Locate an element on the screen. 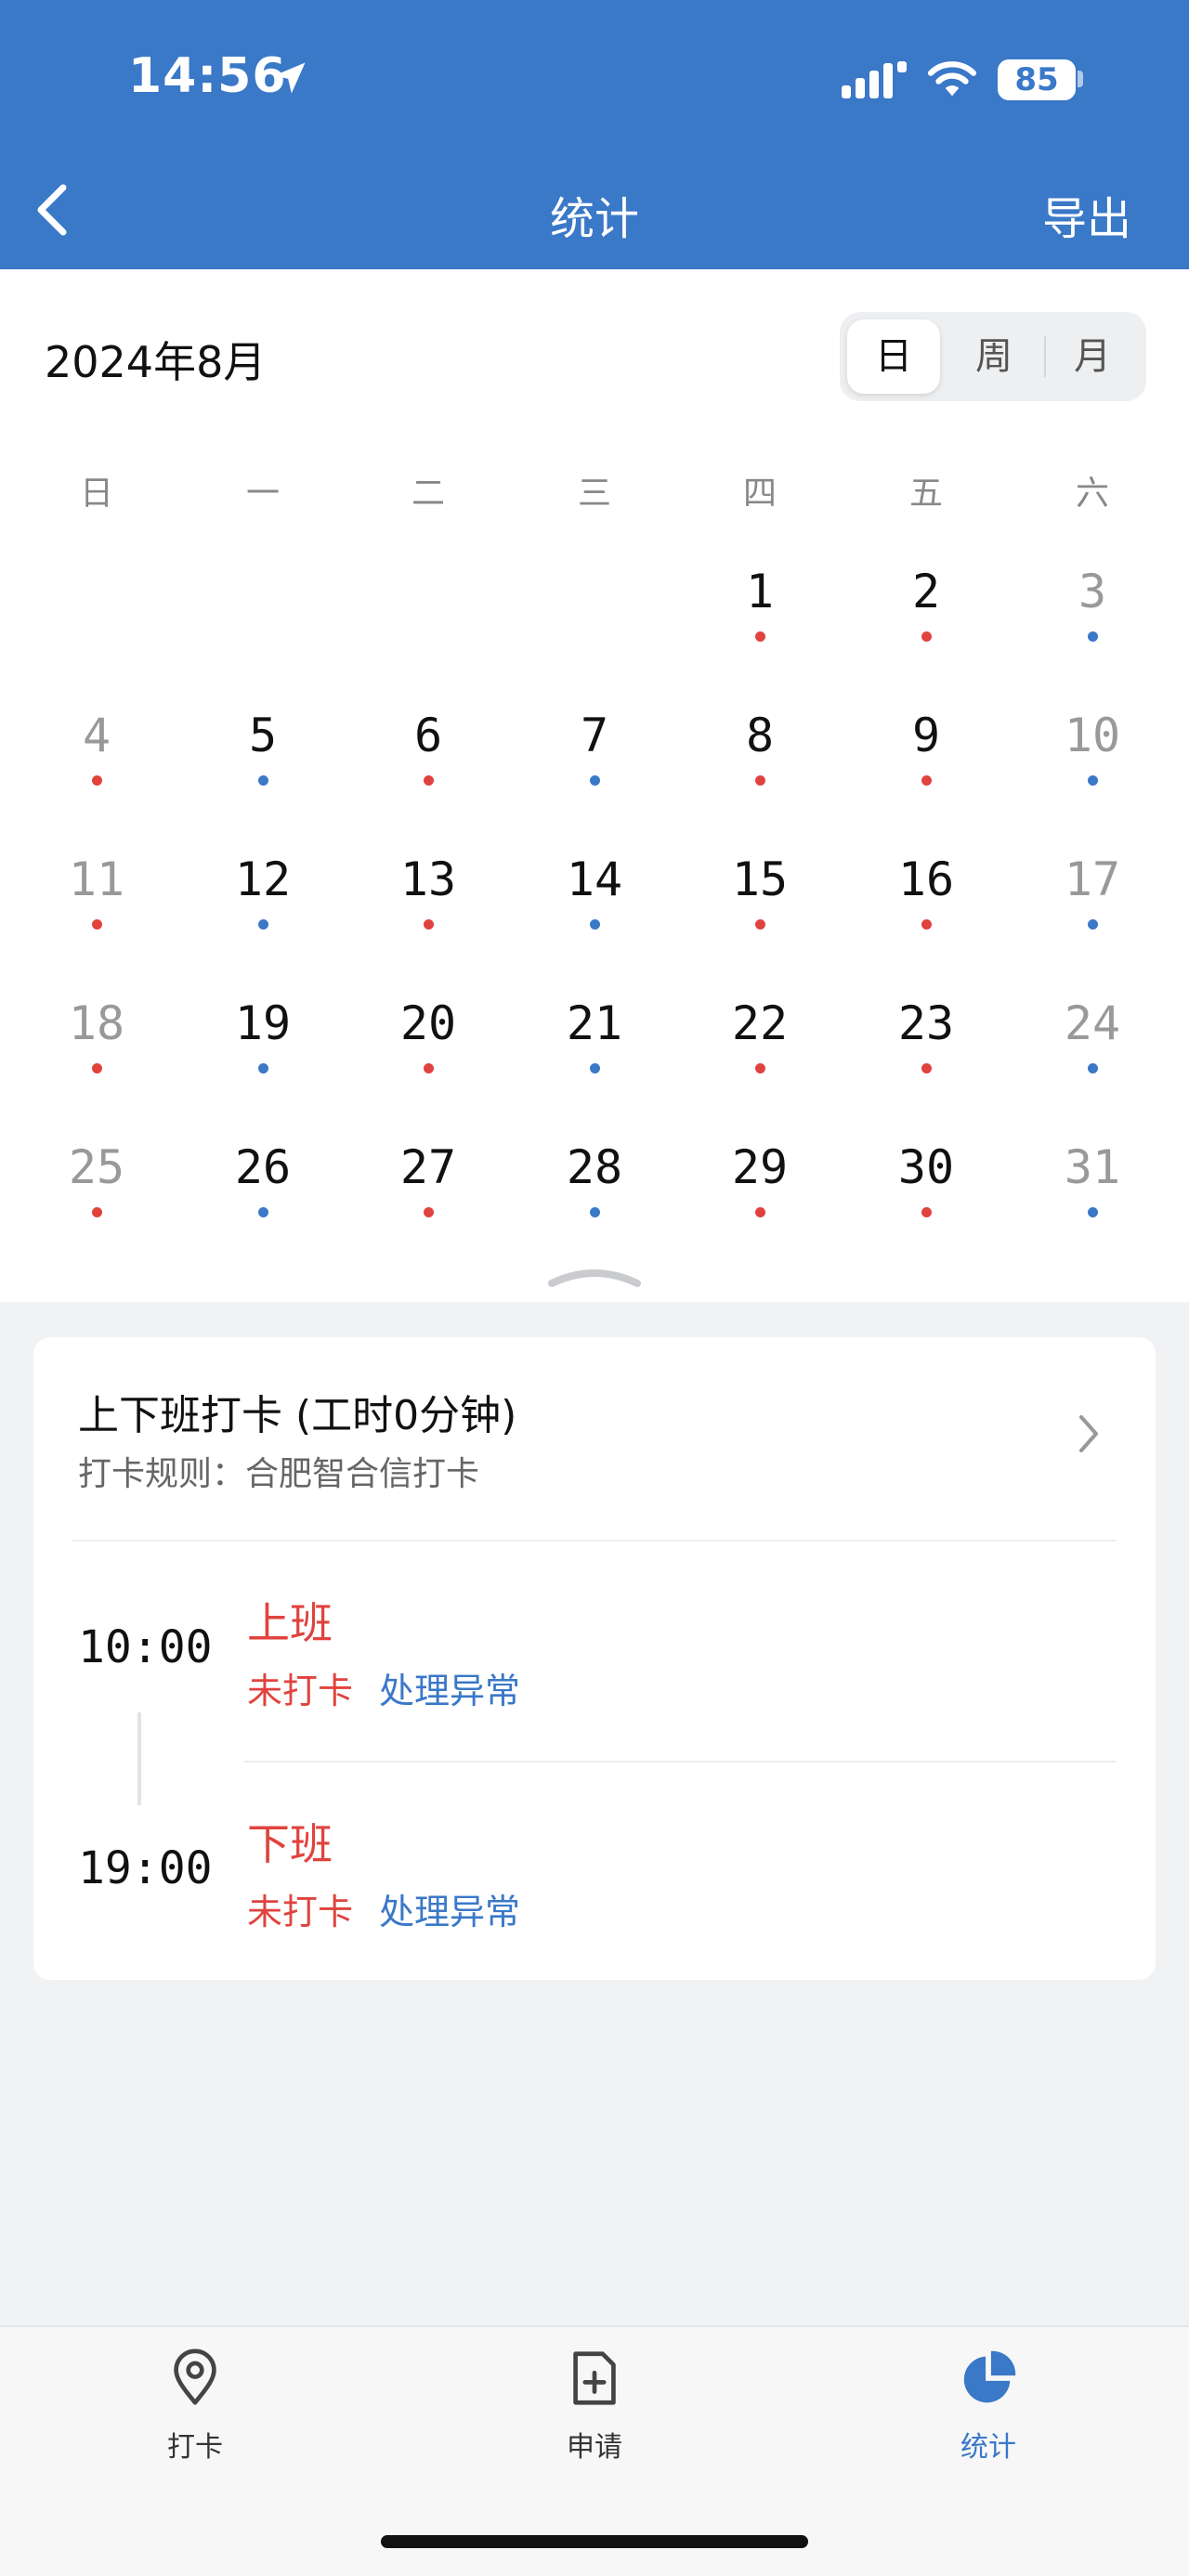 Image resolution: width=1189 pixels, height=2576 pixels. calendar-day: 30 is located at coordinates (927, 1167).